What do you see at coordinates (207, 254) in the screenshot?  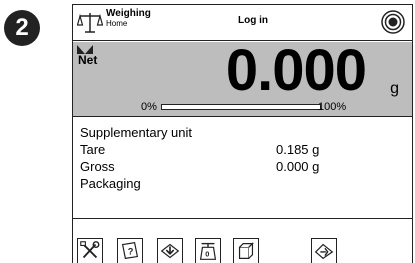 I see `svg-text: 0` at bounding box center [207, 254].